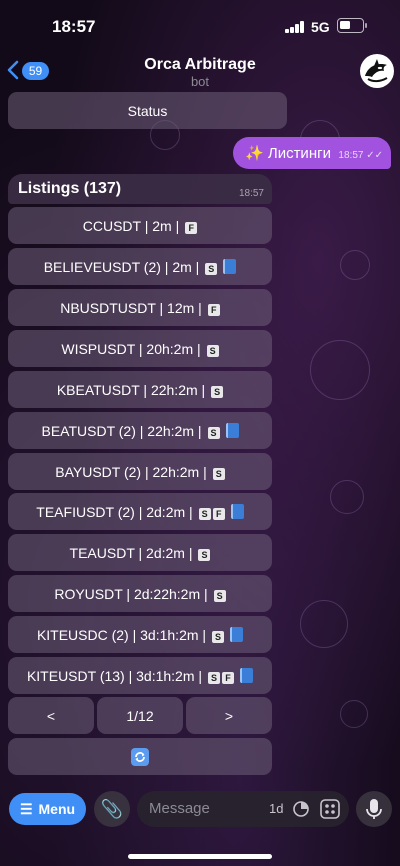  What do you see at coordinates (288, 153) in the screenshot?
I see `outgoing-message-text: ✨ Листинги` at bounding box center [288, 153].